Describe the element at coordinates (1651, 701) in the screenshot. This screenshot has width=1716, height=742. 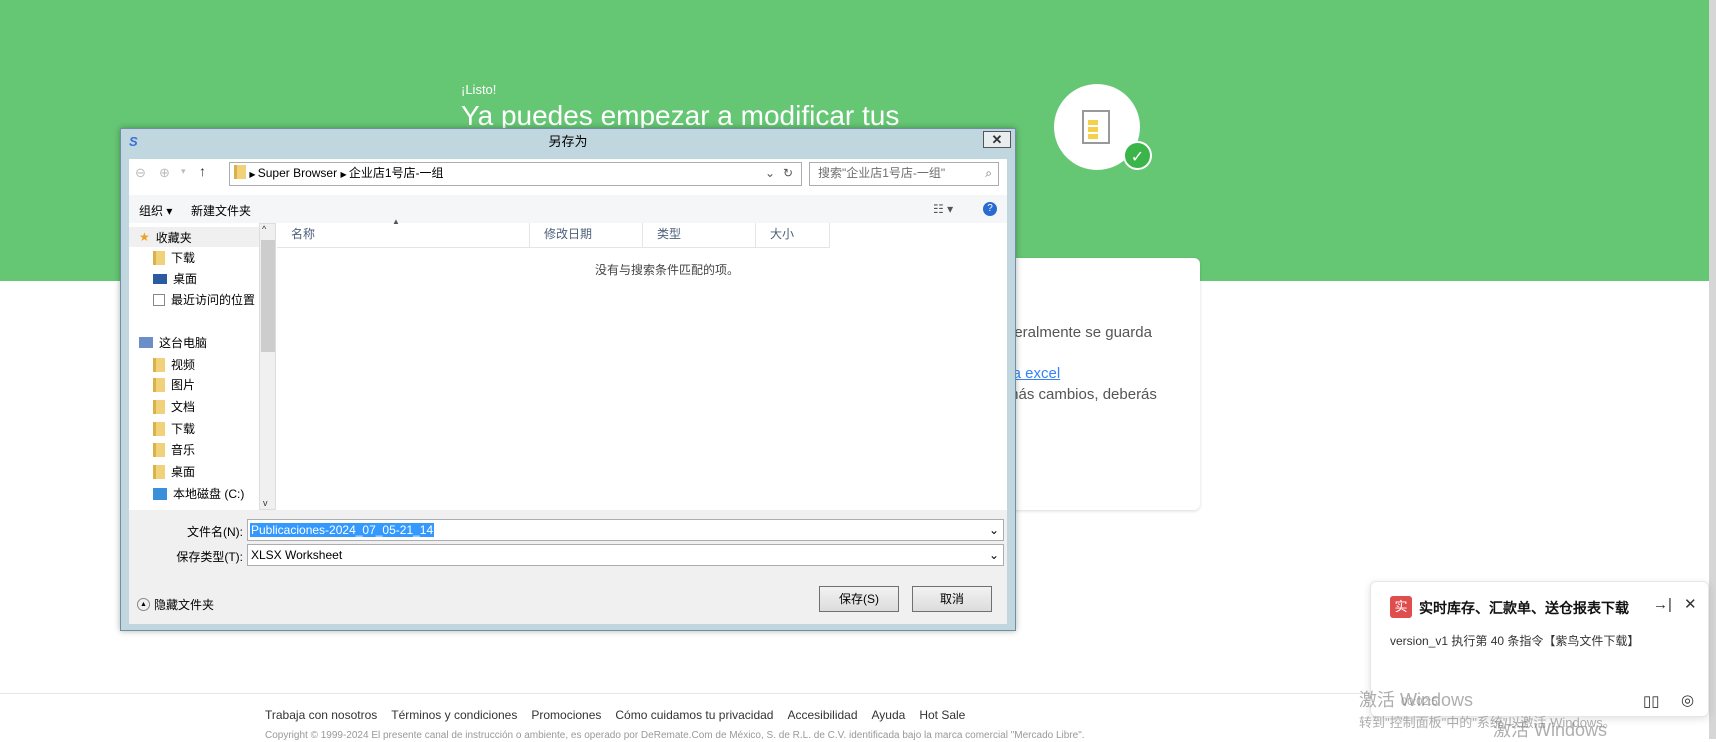
I see `pause-icon: ▯▯` at that location.